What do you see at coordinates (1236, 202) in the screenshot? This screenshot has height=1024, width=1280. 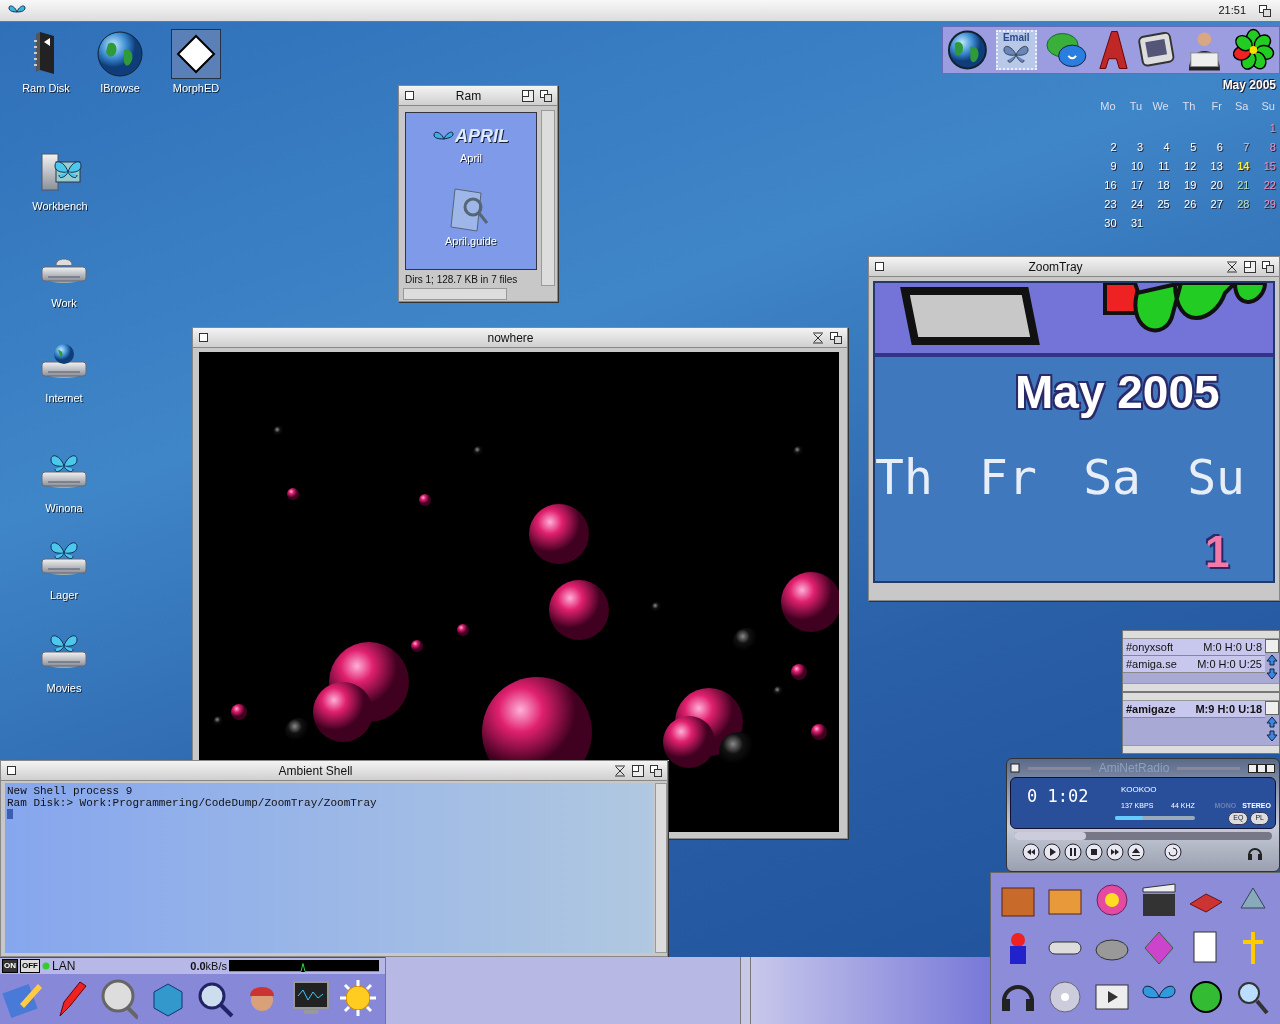 I see `calendar-day: 28` at bounding box center [1236, 202].